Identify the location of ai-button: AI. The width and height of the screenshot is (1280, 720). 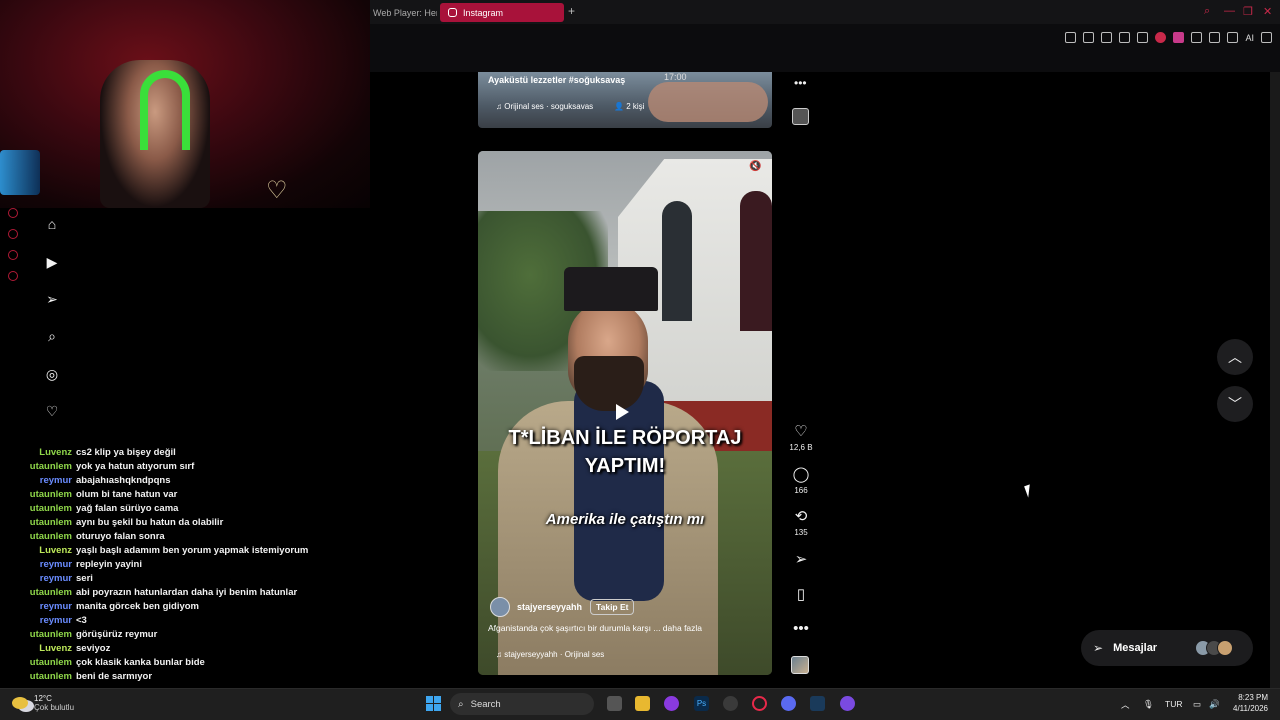
(1249, 38).